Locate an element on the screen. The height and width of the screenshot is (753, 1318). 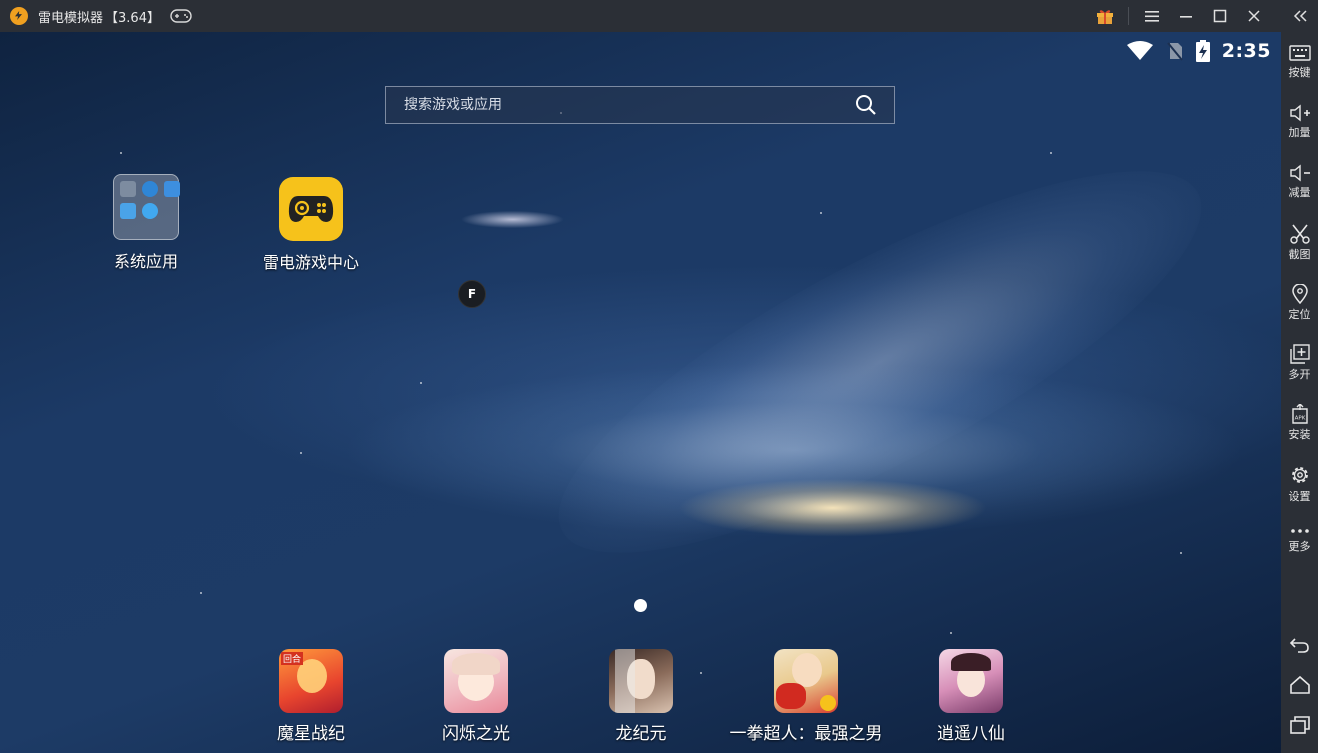
system-apps-folder: 系统应用 is located at coordinates (146, 223).